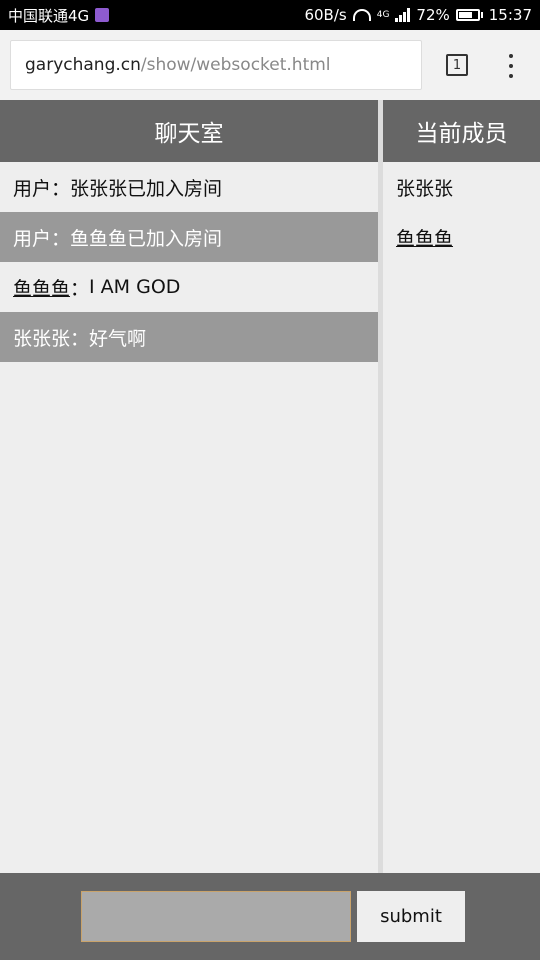  I want to click on composer-bar: submit, so click(270, 916).